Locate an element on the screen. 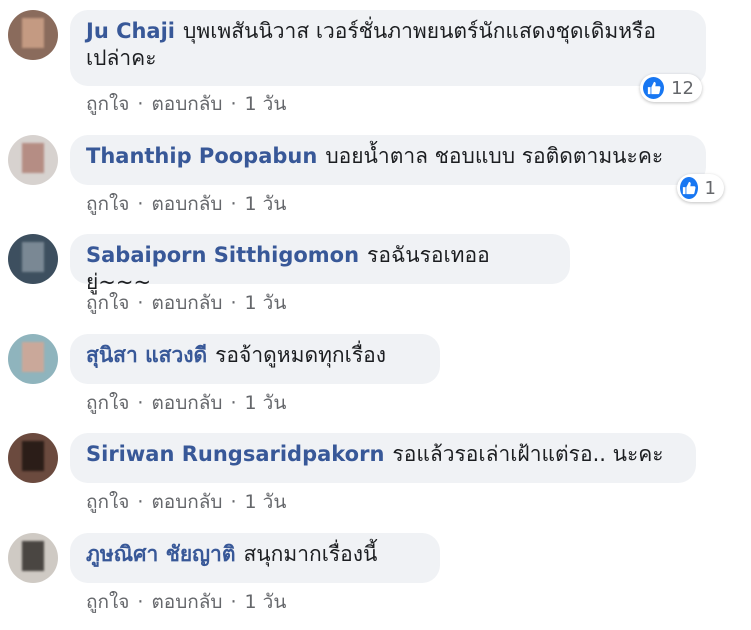 This screenshot has height=630, width=751. comment-author-link: ภูษณิศา ชัยญาติ is located at coordinates (160, 554).